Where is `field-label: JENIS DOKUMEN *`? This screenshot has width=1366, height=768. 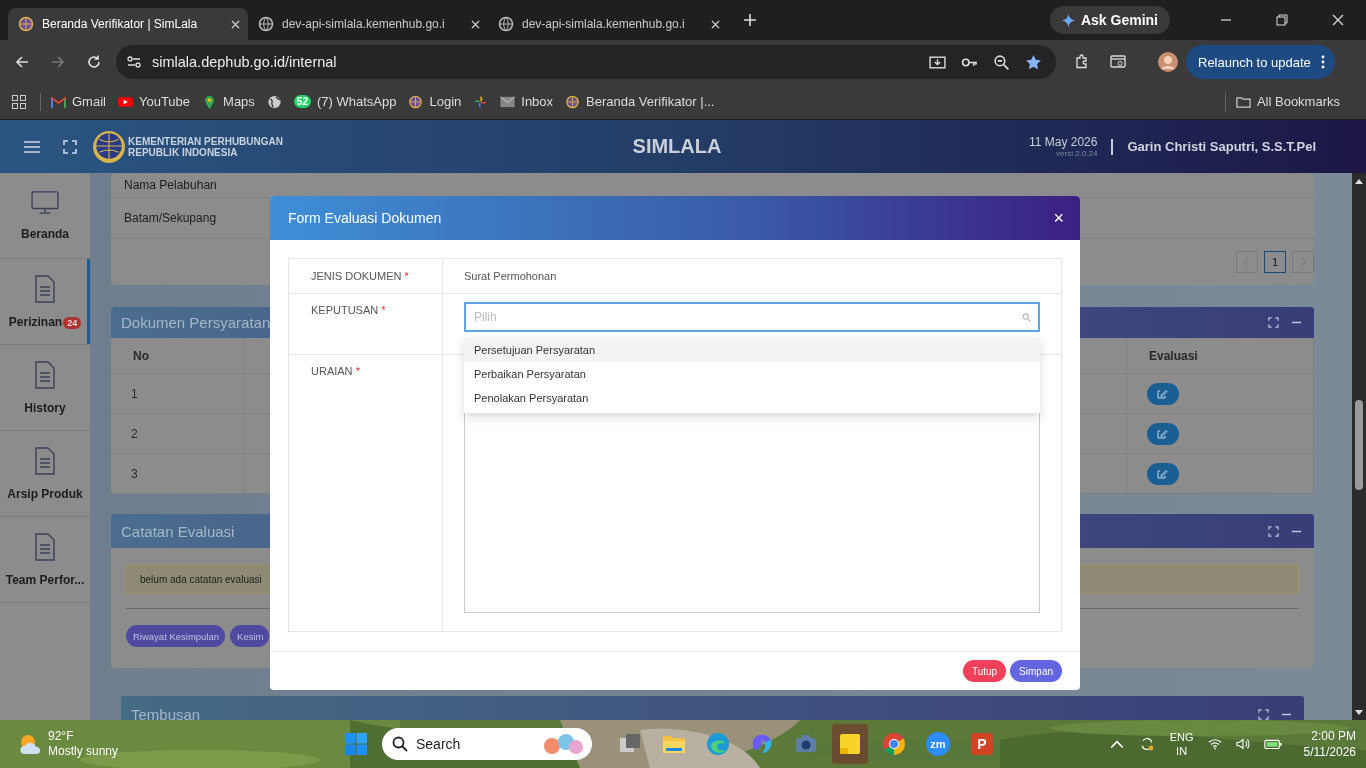 field-label: JENIS DOKUMEN * is located at coordinates (360, 276).